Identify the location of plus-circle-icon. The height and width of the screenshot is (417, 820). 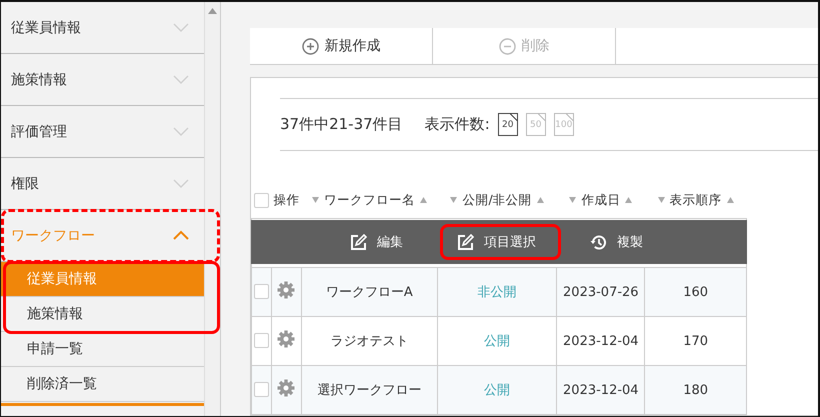
(310, 46).